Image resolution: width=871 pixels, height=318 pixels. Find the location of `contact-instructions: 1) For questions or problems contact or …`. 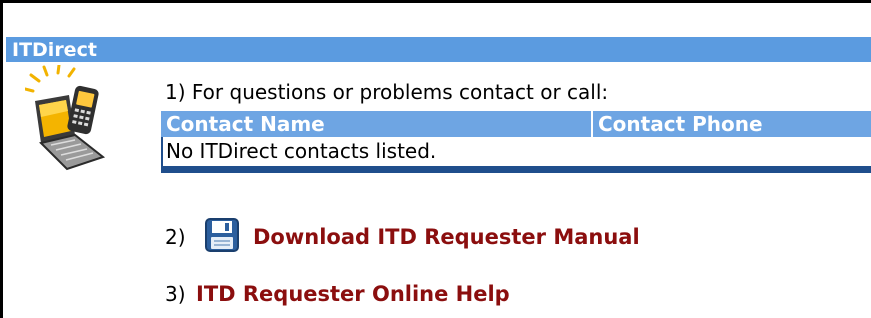

contact-instructions: 1) For questions or problems contact or … is located at coordinates (387, 92).